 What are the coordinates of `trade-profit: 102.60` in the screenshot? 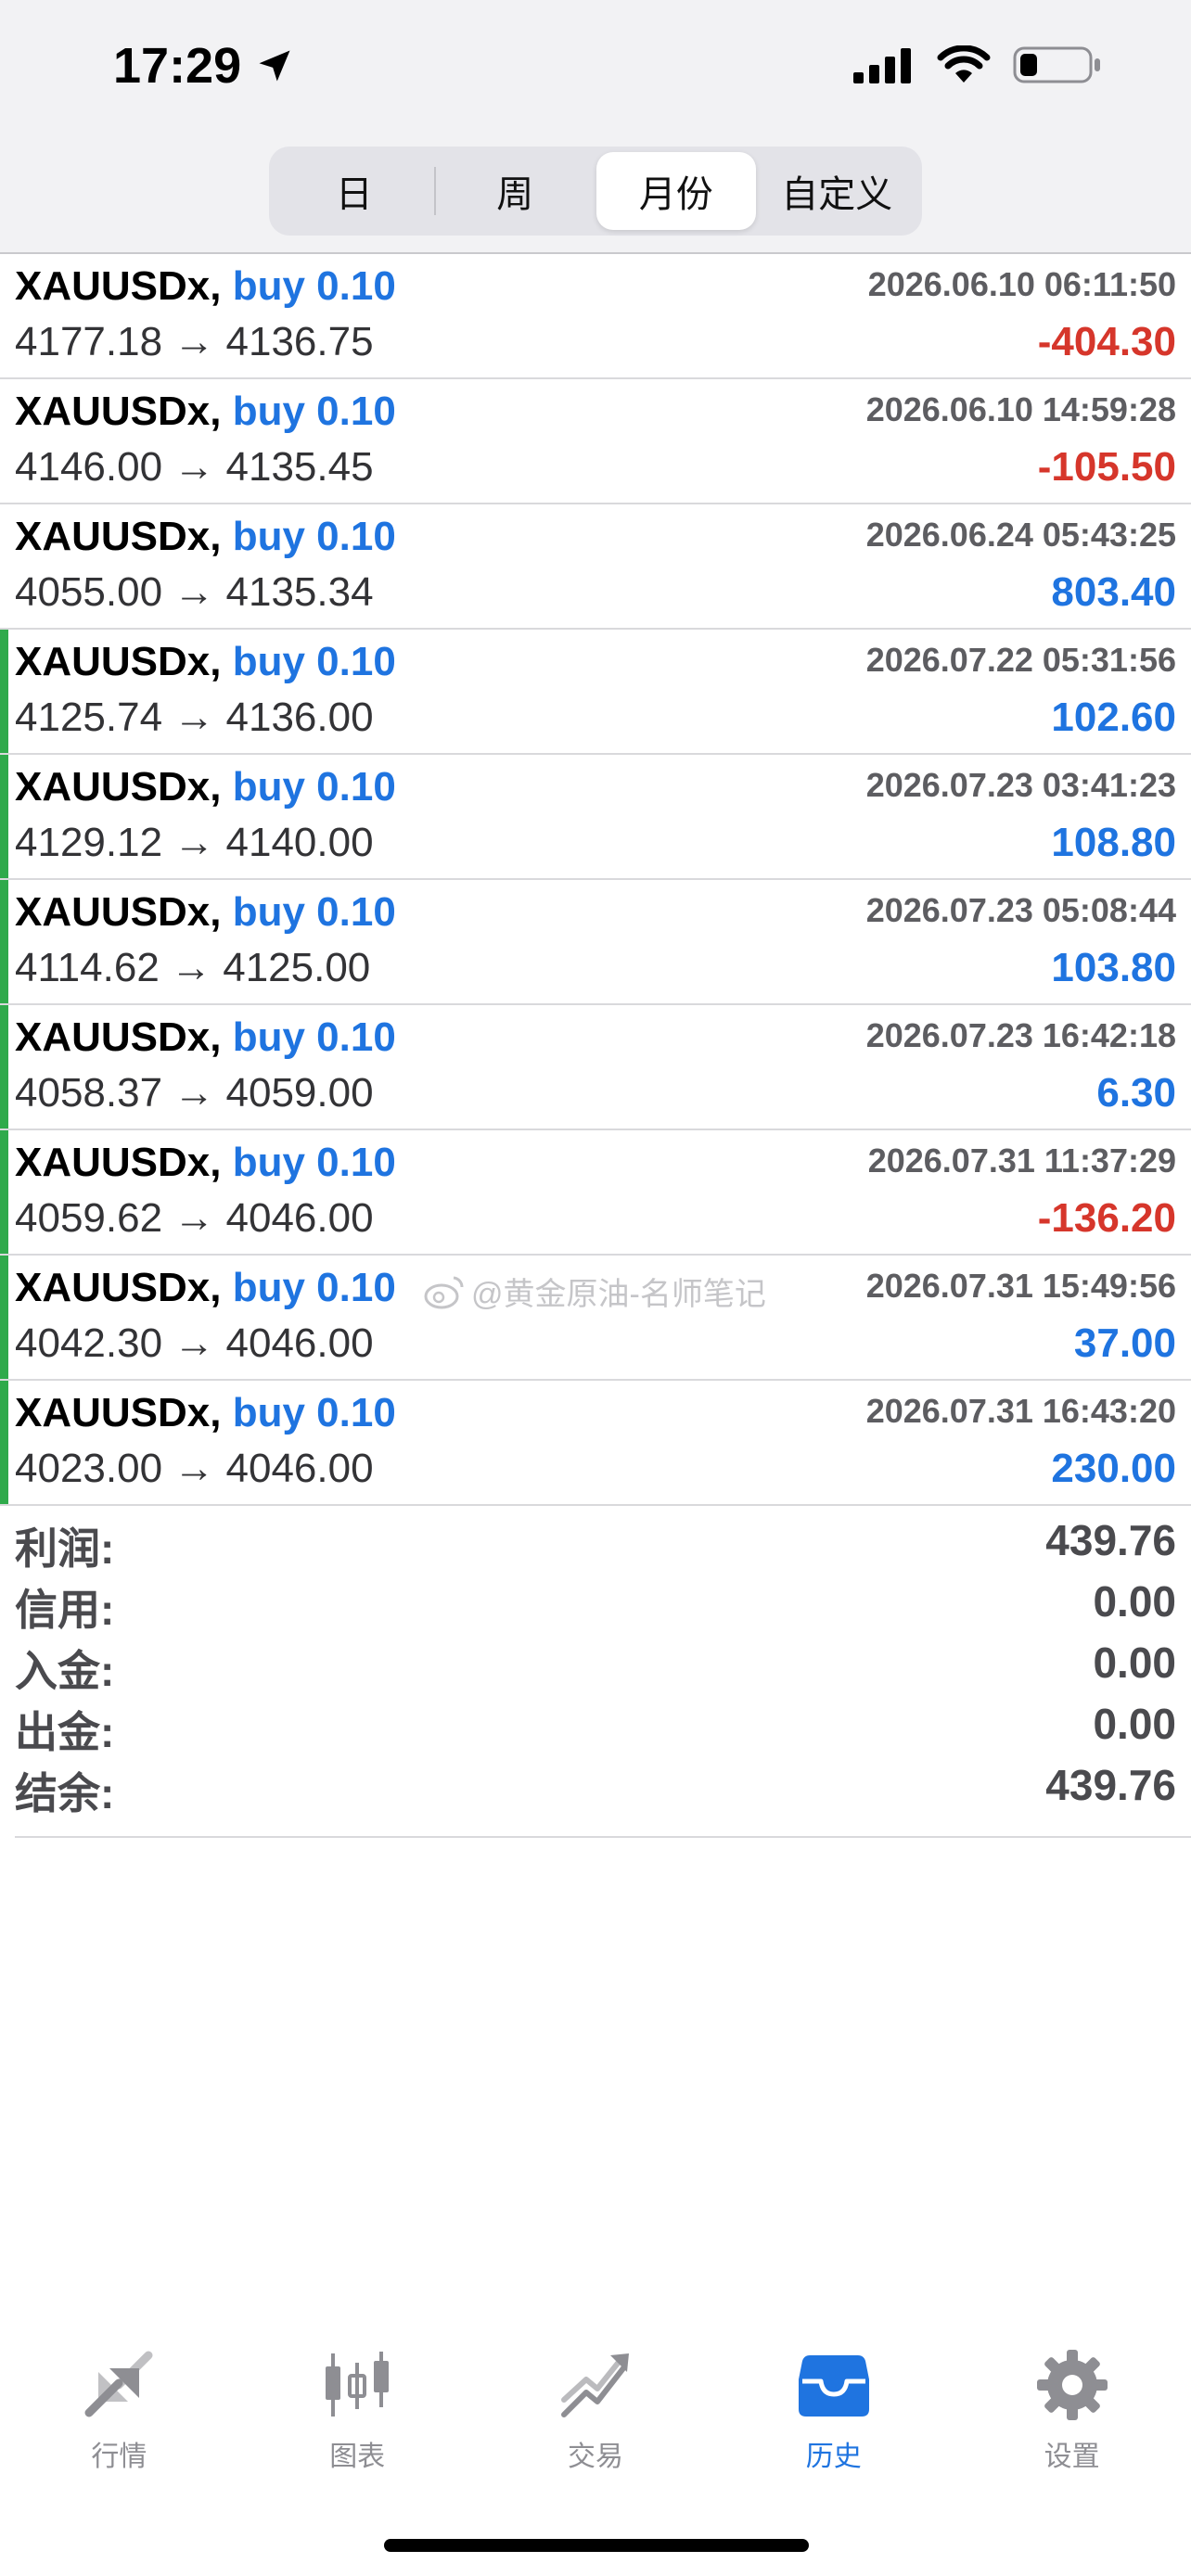 It's located at (1113, 717).